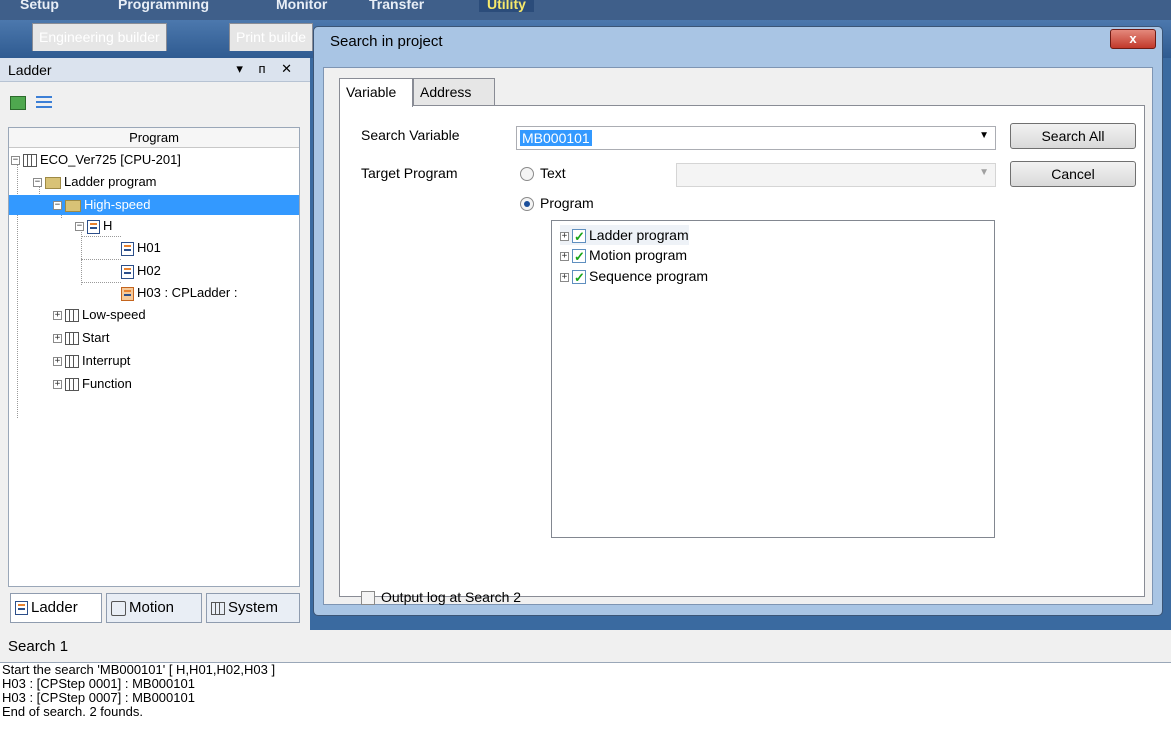 The image size is (1171, 738). I want to click on tab-system: System, so click(253, 608).